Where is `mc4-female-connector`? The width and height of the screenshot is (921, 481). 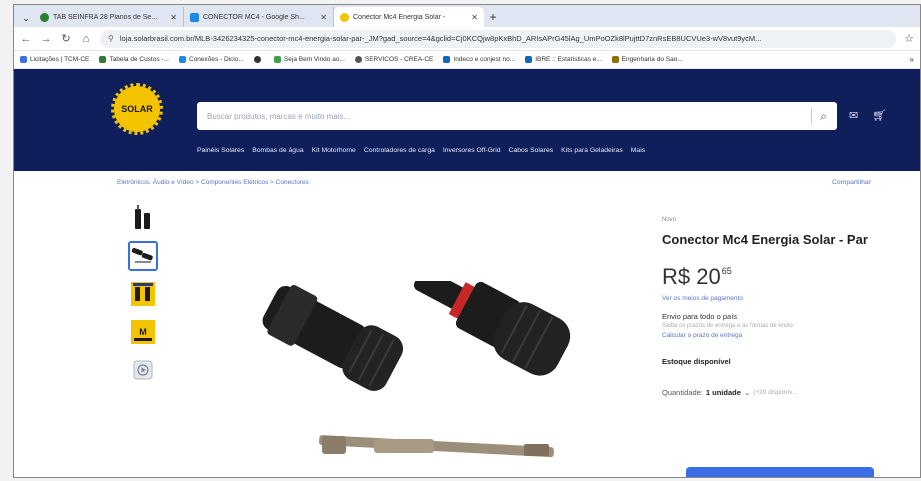 mc4-female-connector is located at coordinates (333, 338).